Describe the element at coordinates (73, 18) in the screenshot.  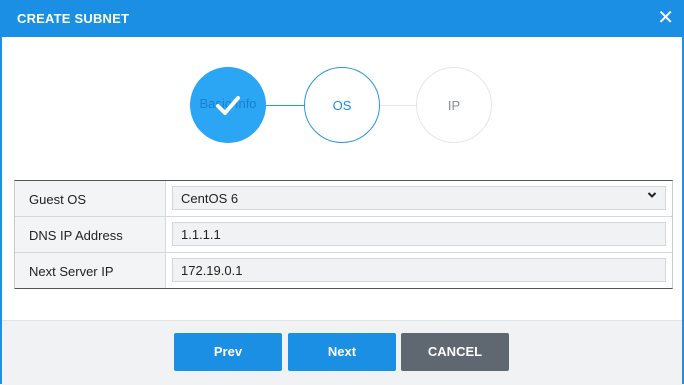
I see `dialog-title: CREATE SUBNET` at that location.